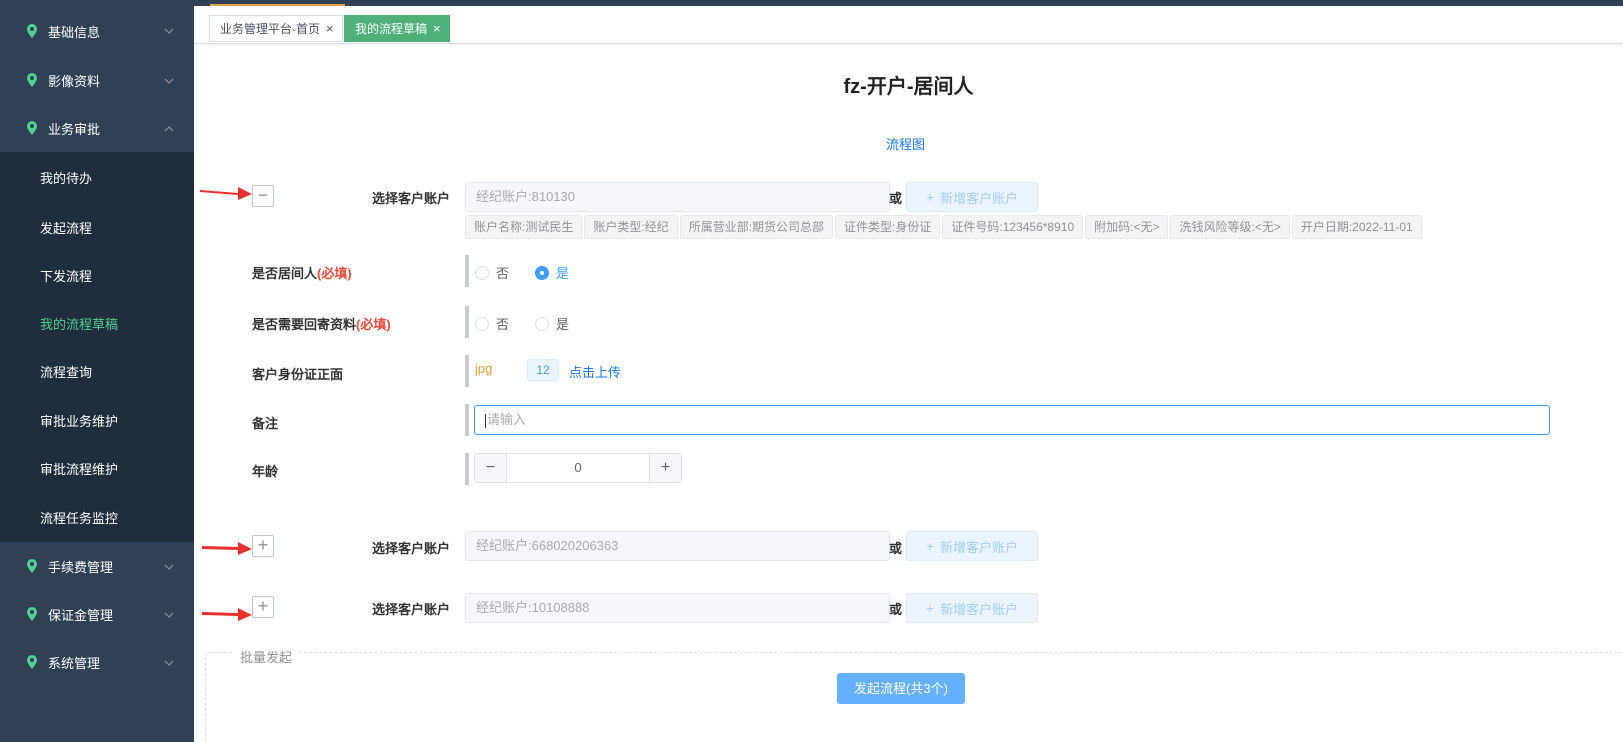 This screenshot has height=742, width=1623. I want to click on menu-group-image-data: 影像资料, so click(97, 80).